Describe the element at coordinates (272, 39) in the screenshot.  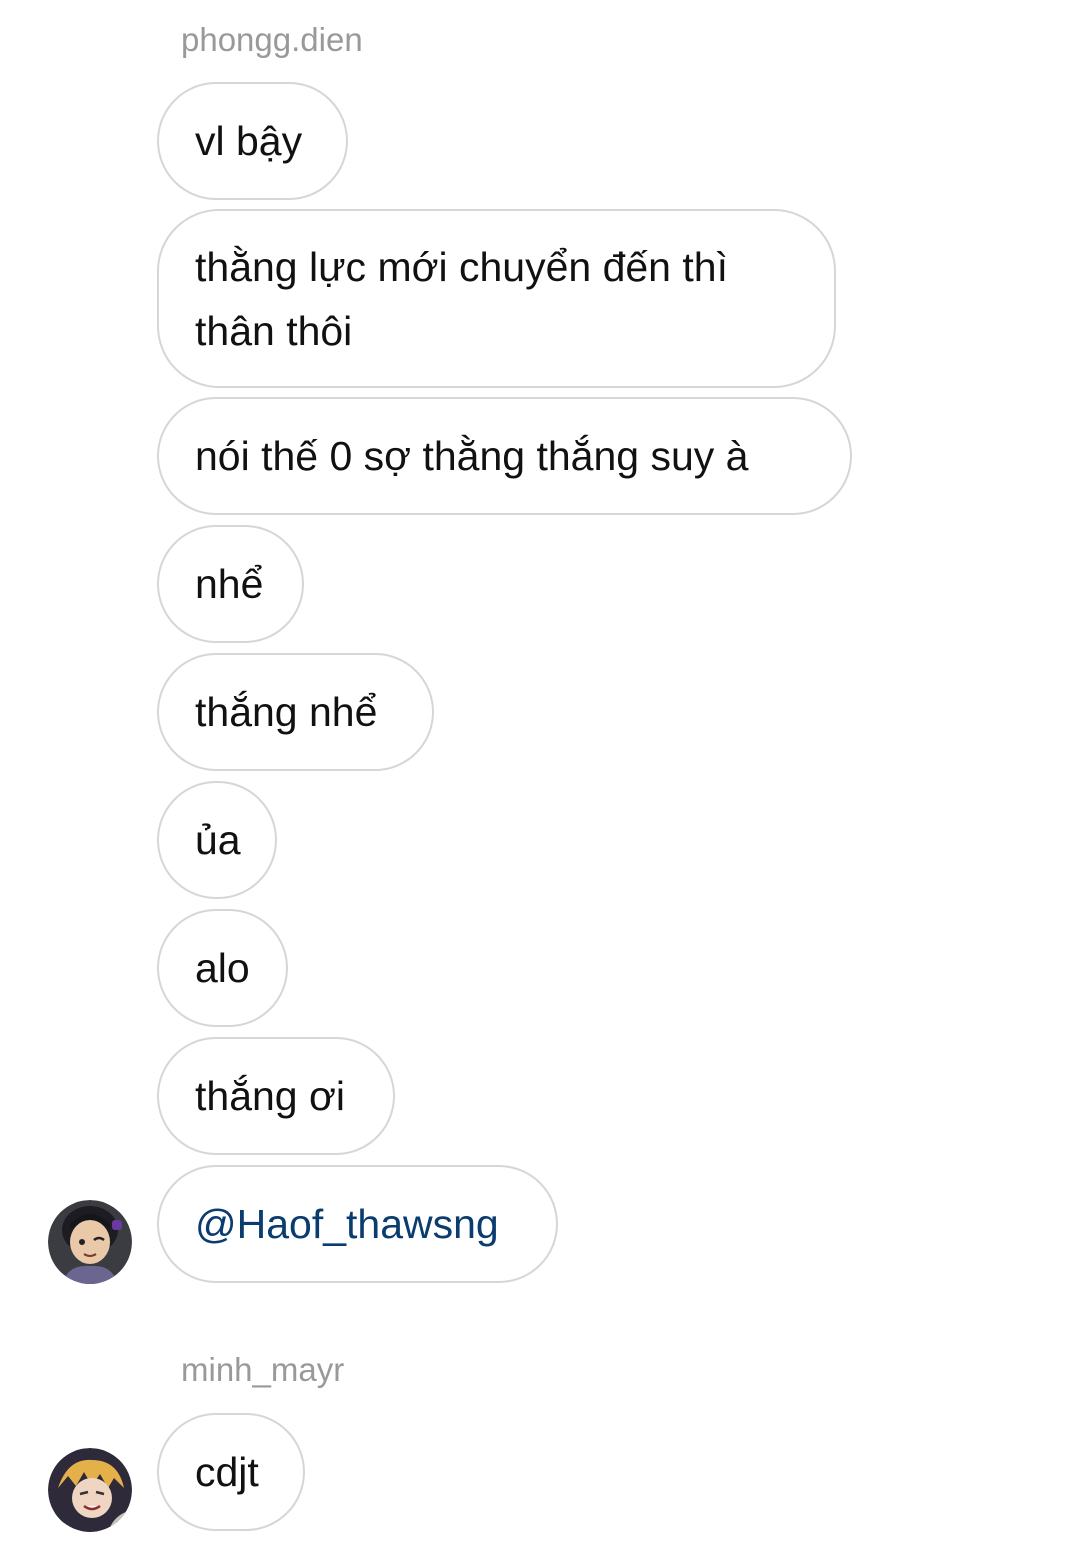
I see `sender-name: phongg.dien` at that location.